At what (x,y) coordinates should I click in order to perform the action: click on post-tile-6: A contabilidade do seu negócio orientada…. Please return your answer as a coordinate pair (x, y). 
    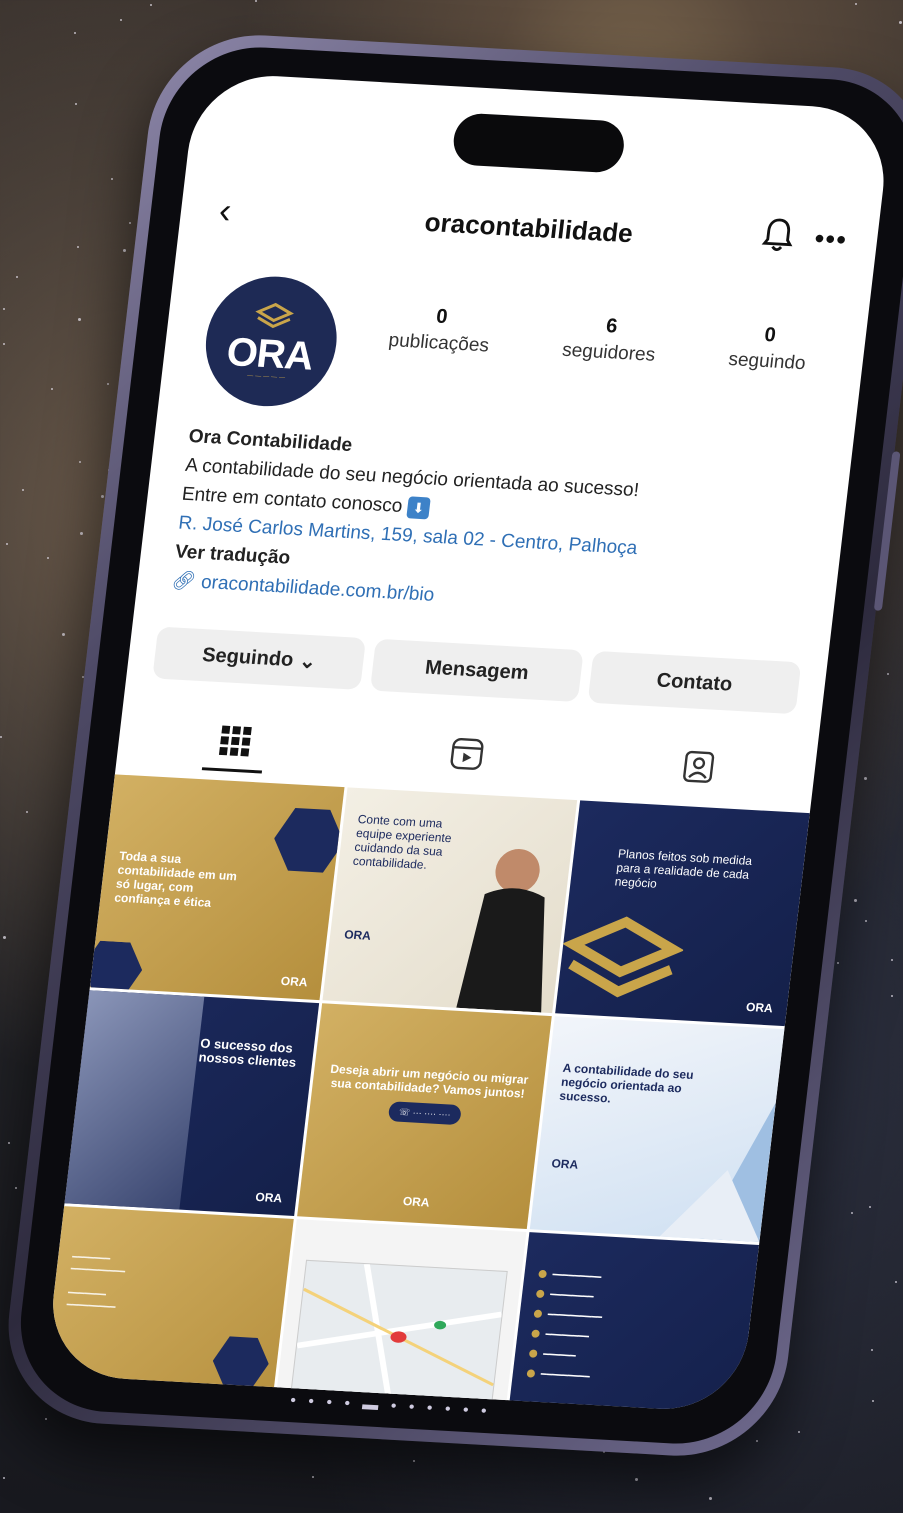
    Looking at the image, I should click on (657, 1129).